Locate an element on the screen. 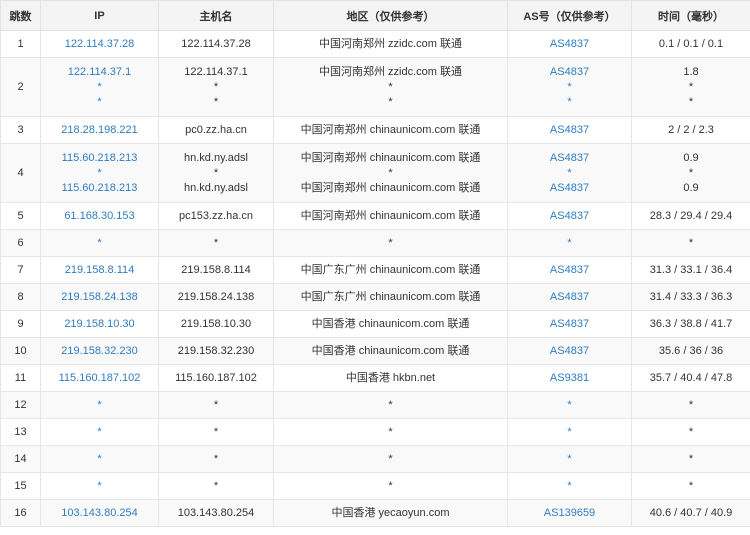  ip-cell-value: 218.28.198.221 is located at coordinates (99, 130).